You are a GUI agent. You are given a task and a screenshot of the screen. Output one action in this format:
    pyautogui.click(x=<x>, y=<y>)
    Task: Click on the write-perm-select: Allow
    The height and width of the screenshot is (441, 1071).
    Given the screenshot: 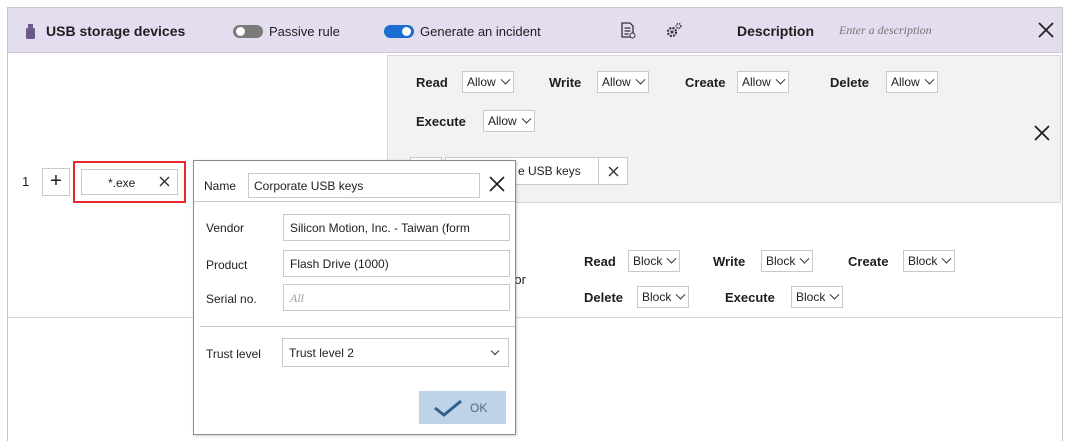 What is the action you would take?
    pyautogui.click(x=623, y=82)
    